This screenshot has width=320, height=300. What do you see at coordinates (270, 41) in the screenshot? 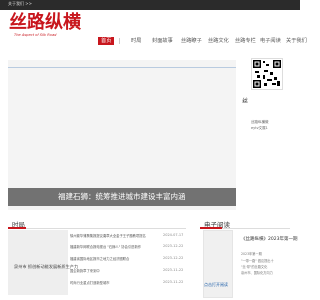
I see `nav-item-ereader: 电子阅读` at bounding box center [270, 41].